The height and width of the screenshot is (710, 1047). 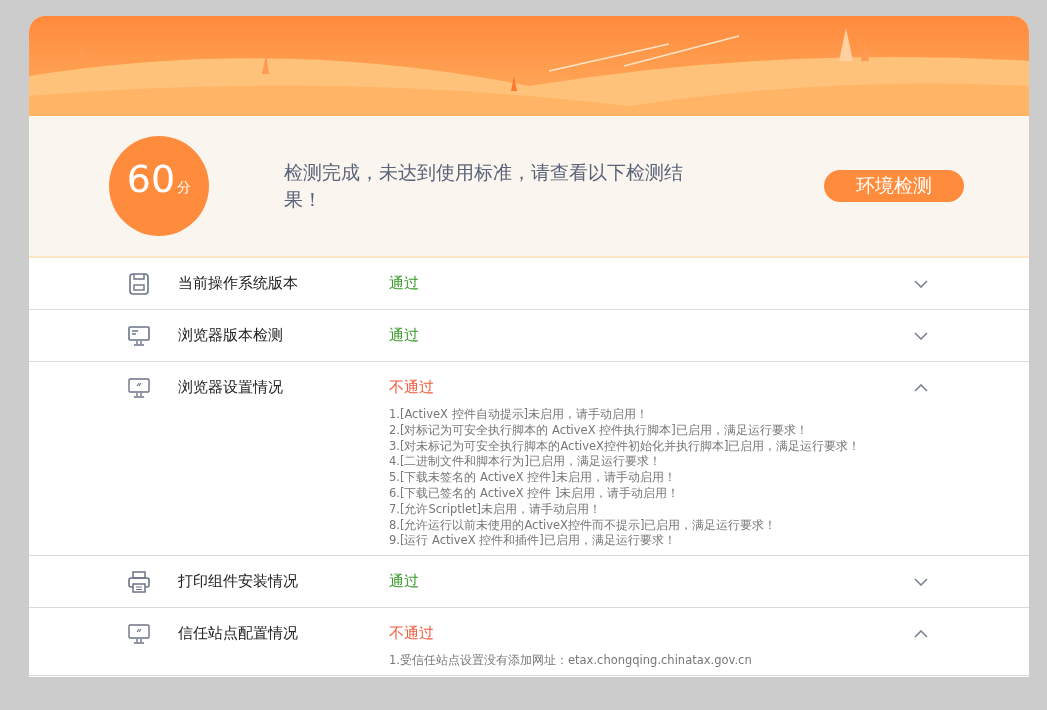 What do you see at coordinates (894, 186) in the screenshot?
I see `environment-check-button: 环境检测` at bounding box center [894, 186].